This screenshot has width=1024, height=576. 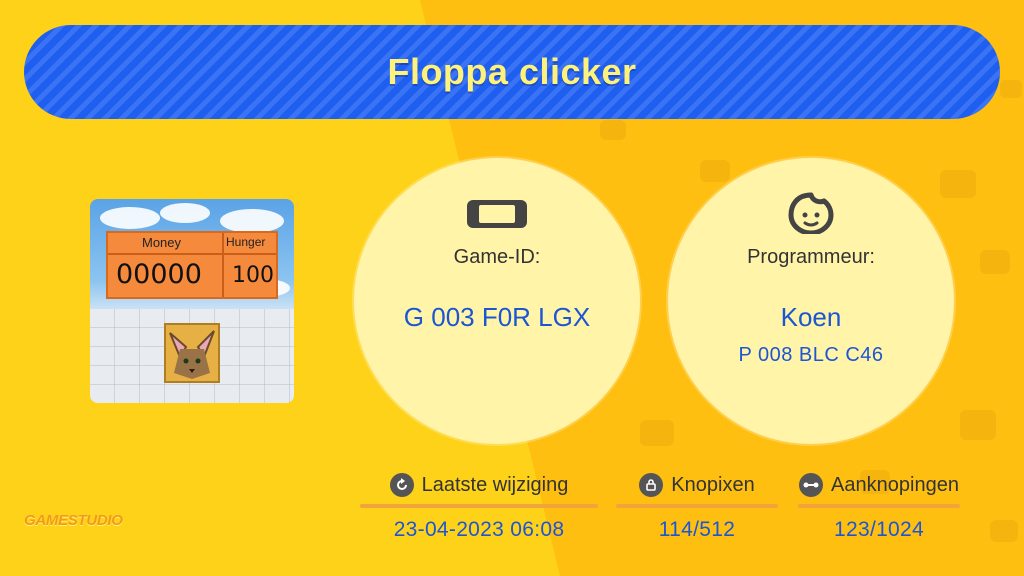 I want to click on last-modified-label: Laatste wijziging, so click(x=495, y=484).